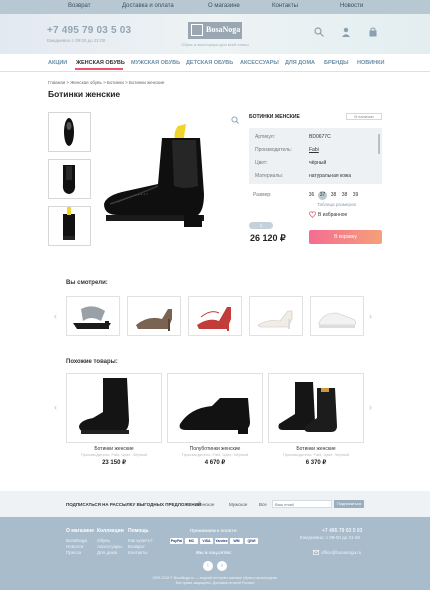 The width and height of the screenshot is (430, 590). I want to click on spec-value: BD0677C, so click(320, 137).